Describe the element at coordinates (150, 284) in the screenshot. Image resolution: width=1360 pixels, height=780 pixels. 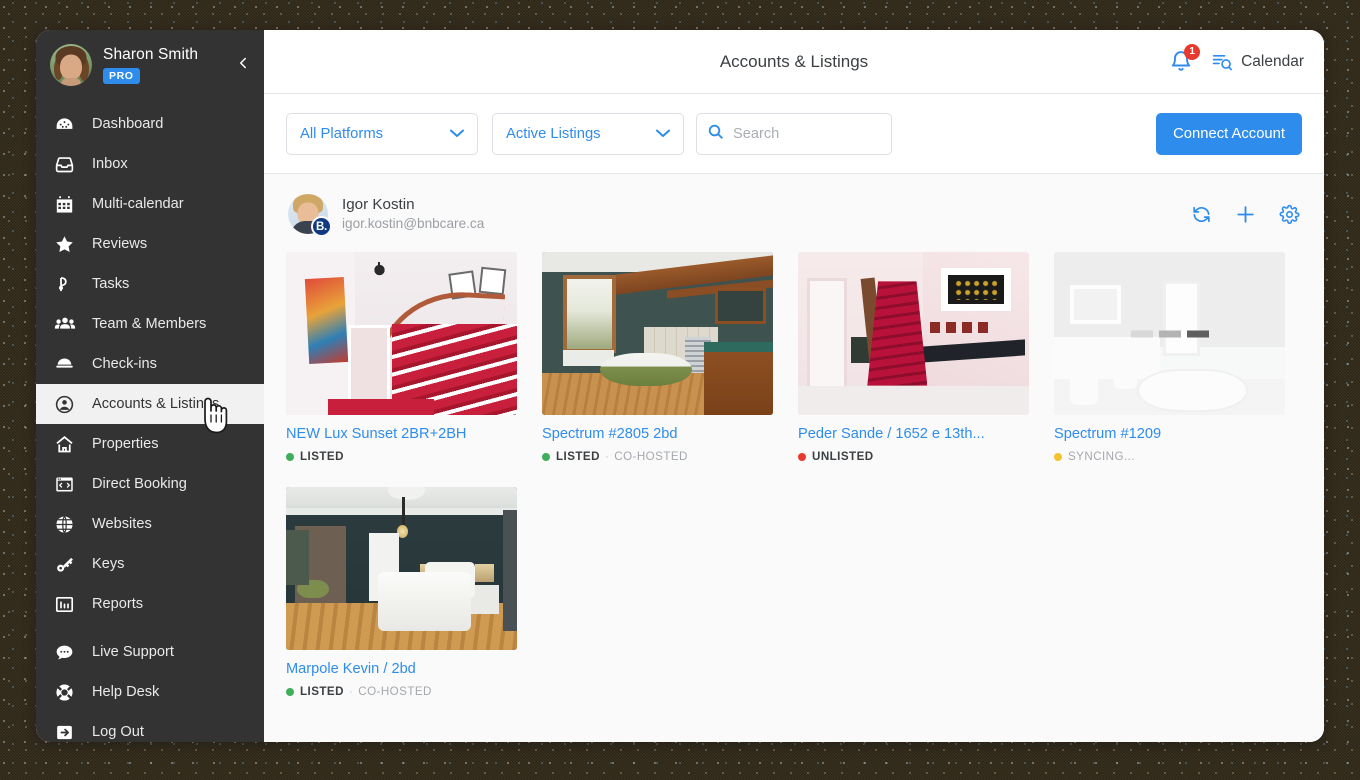
I see `sidebar-item-tasks: Tasks` at that location.